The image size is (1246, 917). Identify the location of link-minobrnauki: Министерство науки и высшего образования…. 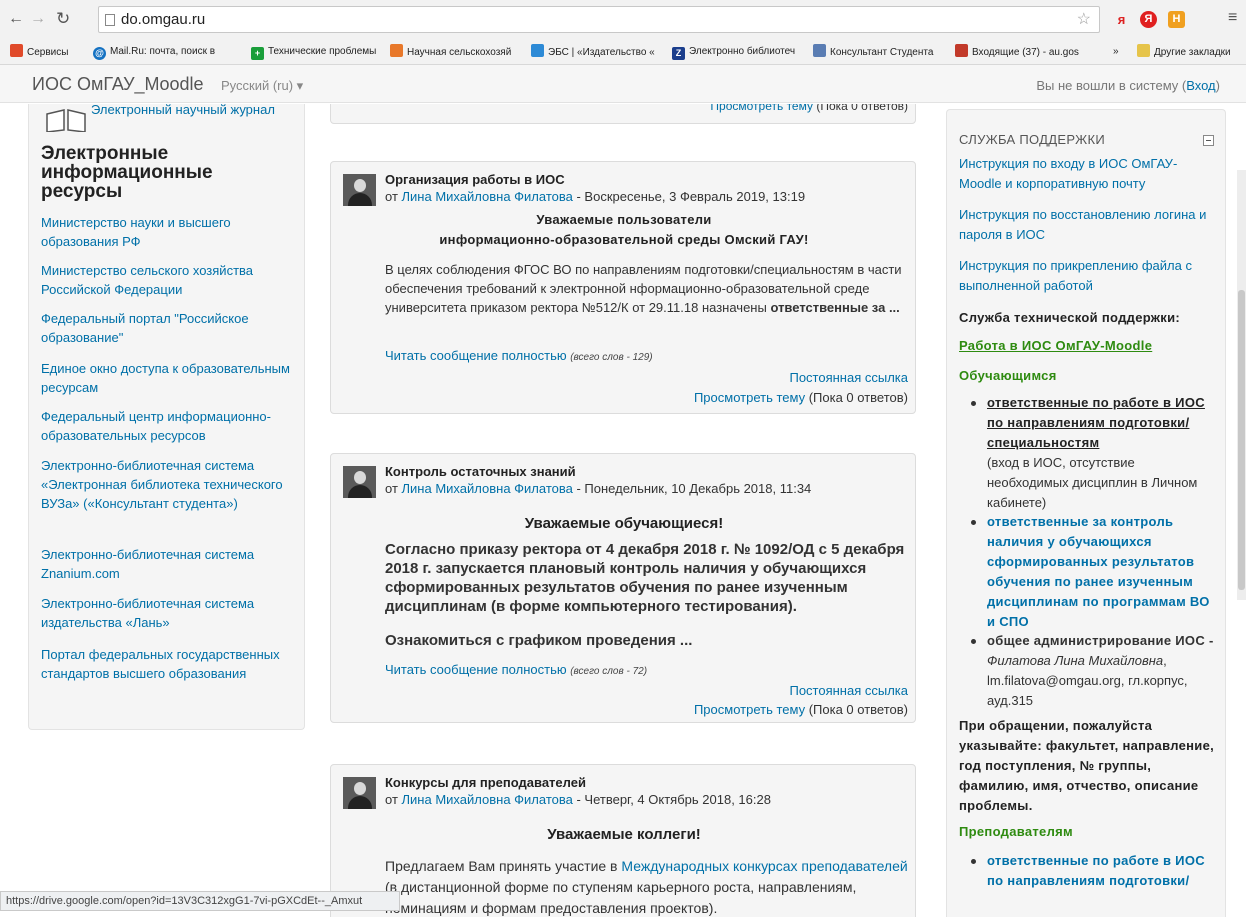
(168, 232).